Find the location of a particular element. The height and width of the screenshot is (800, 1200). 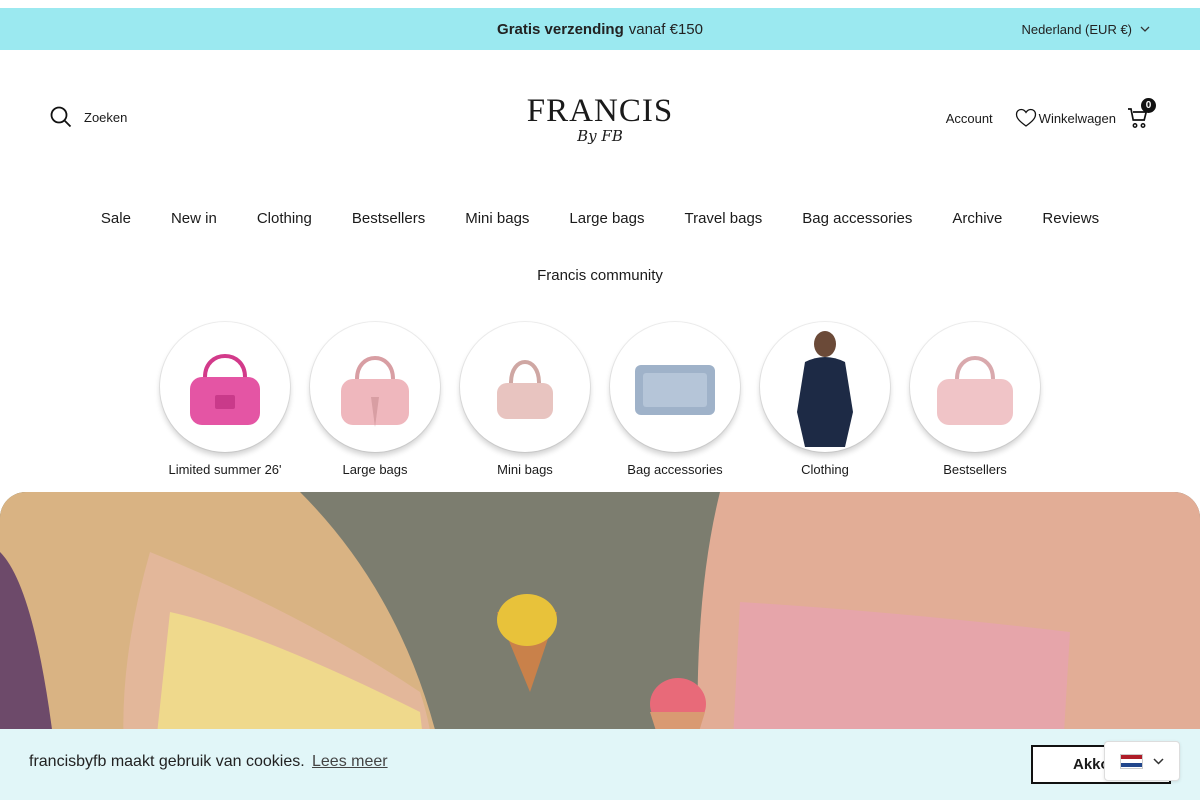

category-label: Large bags is located at coordinates (375, 469).